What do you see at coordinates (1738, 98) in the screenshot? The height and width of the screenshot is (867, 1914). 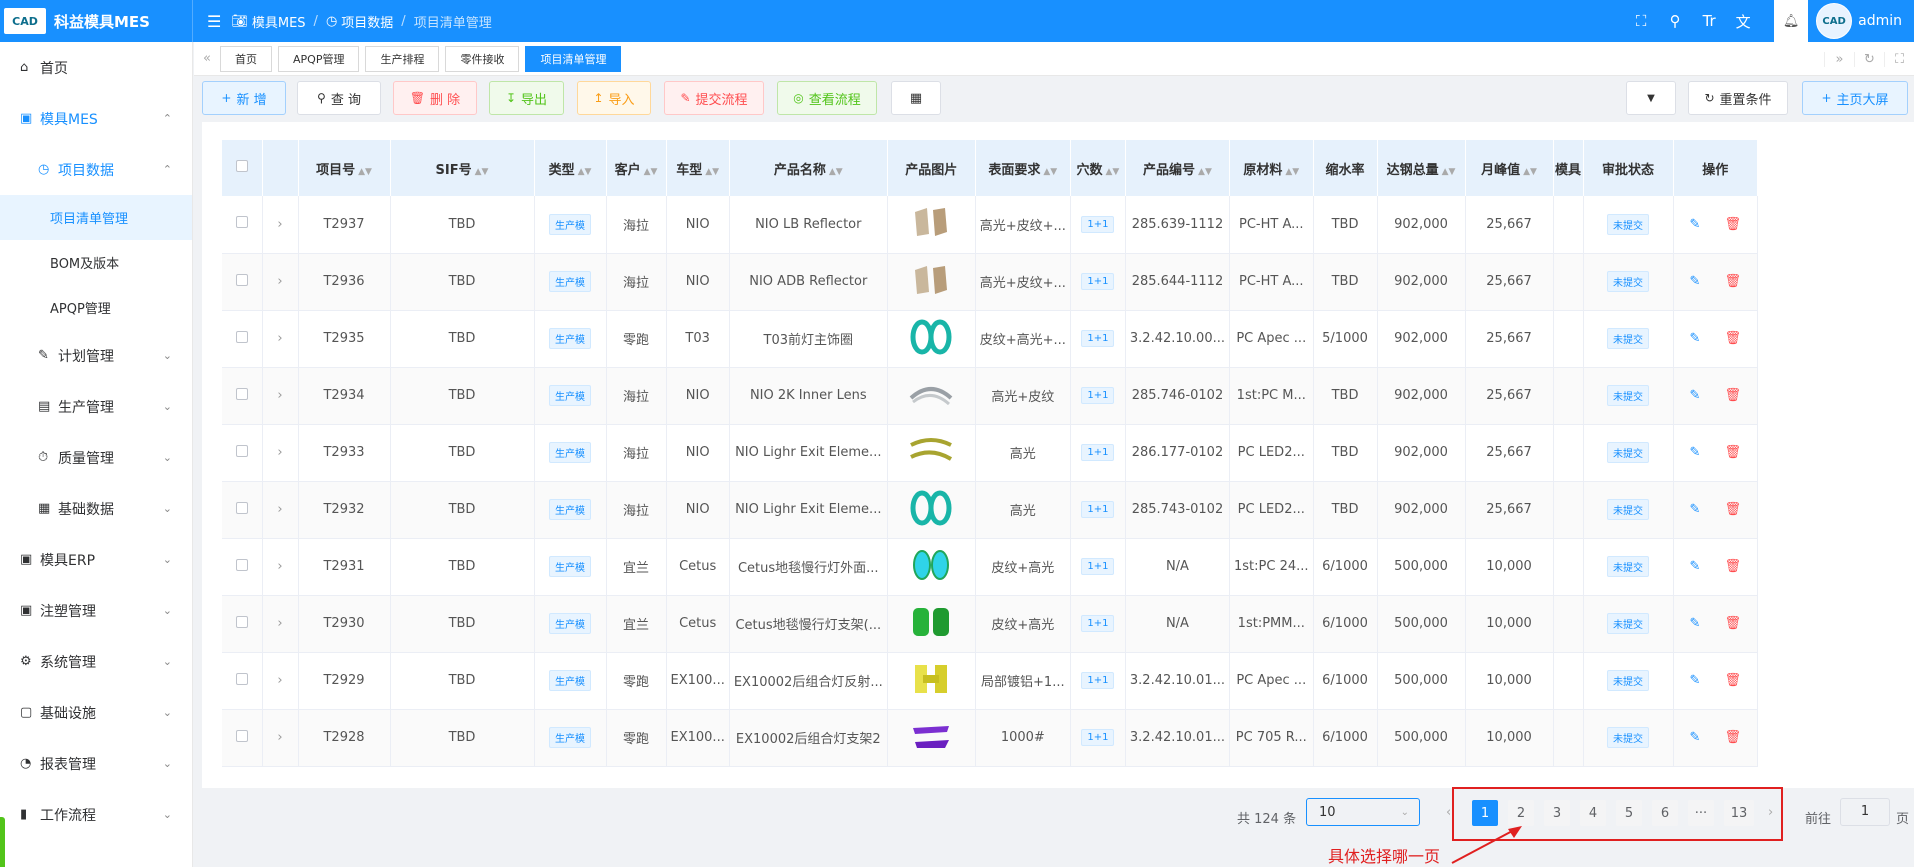 I see `reset-button: ↻ 重置条件` at bounding box center [1738, 98].